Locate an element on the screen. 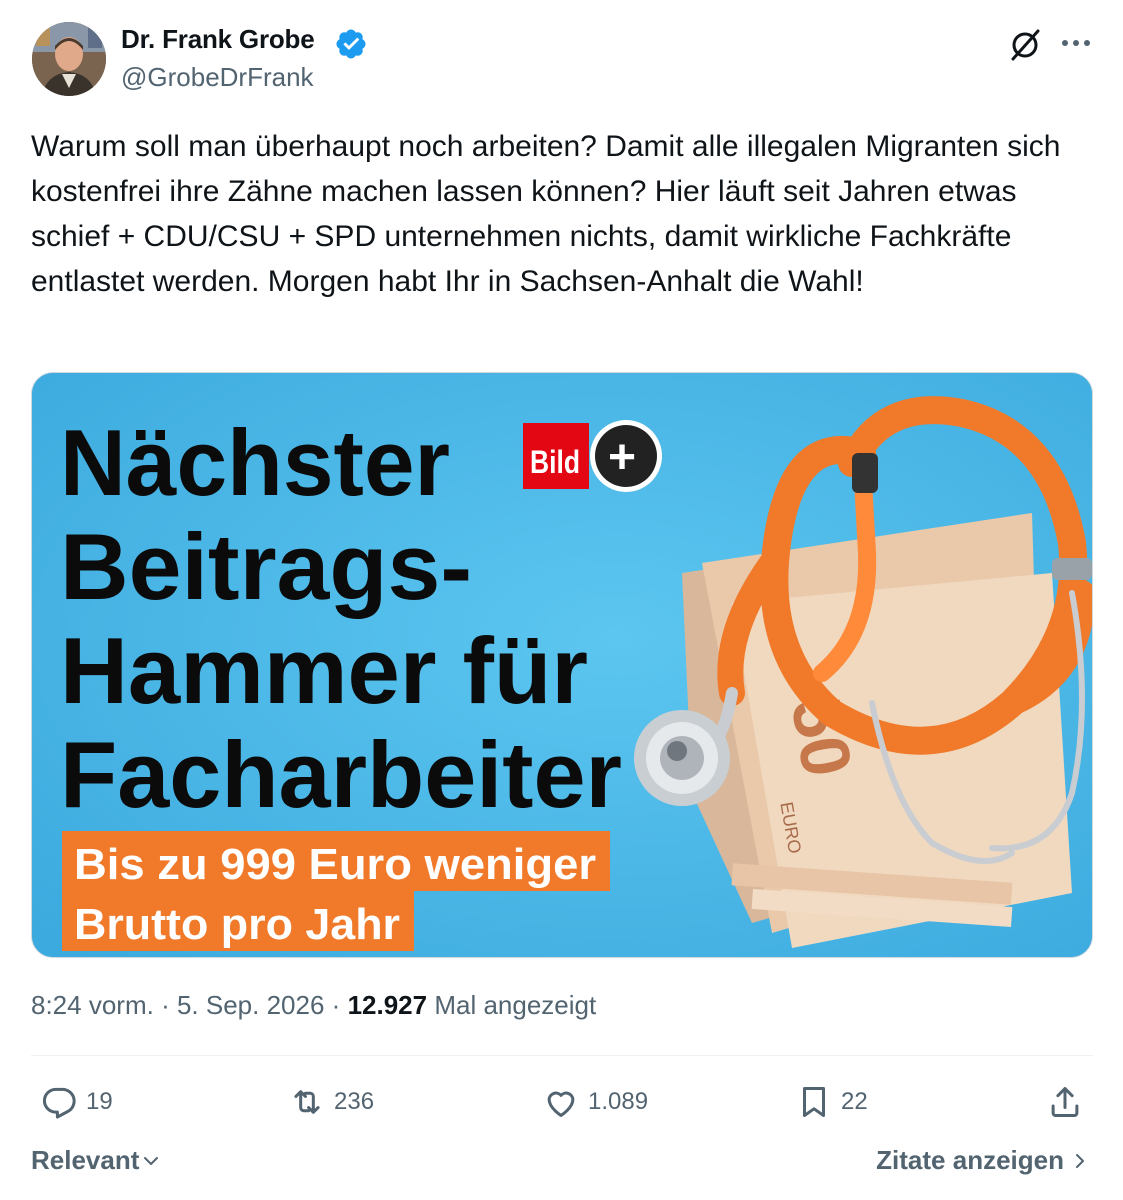 The height and width of the screenshot is (1200, 1123). sort-dropdown: Relevant is located at coordinates (96, 1160).